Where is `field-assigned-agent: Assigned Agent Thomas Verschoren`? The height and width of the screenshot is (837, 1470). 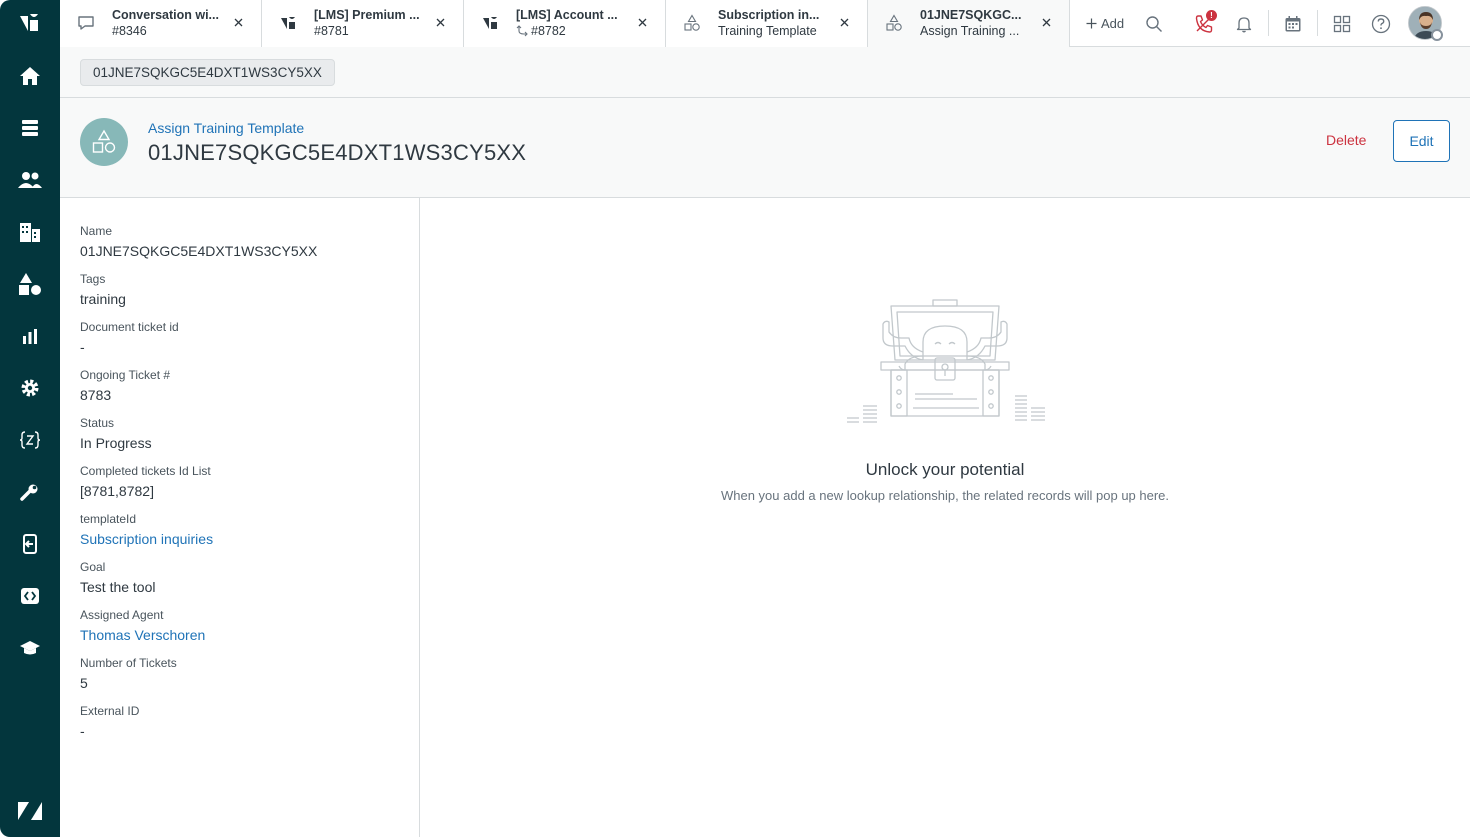
field-assigned-agent: Assigned Agent Thomas Verschoren is located at coordinates (240, 627).